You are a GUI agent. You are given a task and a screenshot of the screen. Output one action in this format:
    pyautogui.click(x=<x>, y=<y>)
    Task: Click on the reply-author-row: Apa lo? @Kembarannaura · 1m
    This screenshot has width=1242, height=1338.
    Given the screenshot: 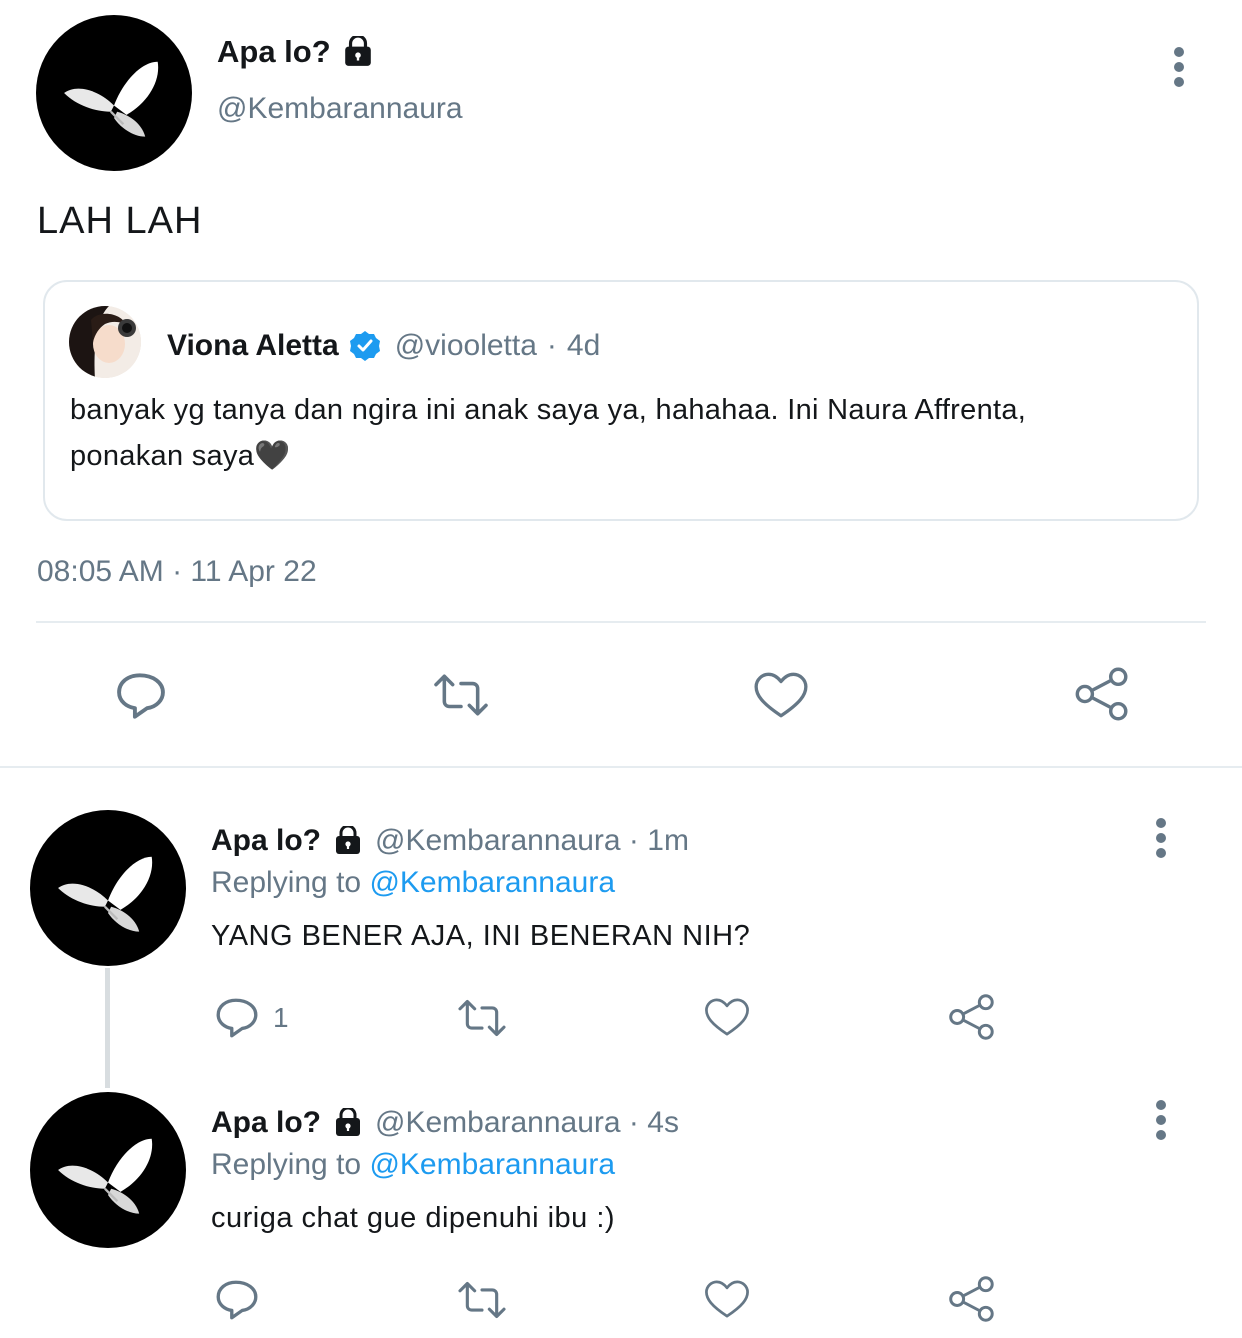 What is the action you would take?
    pyautogui.click(x=450, y=841)
    